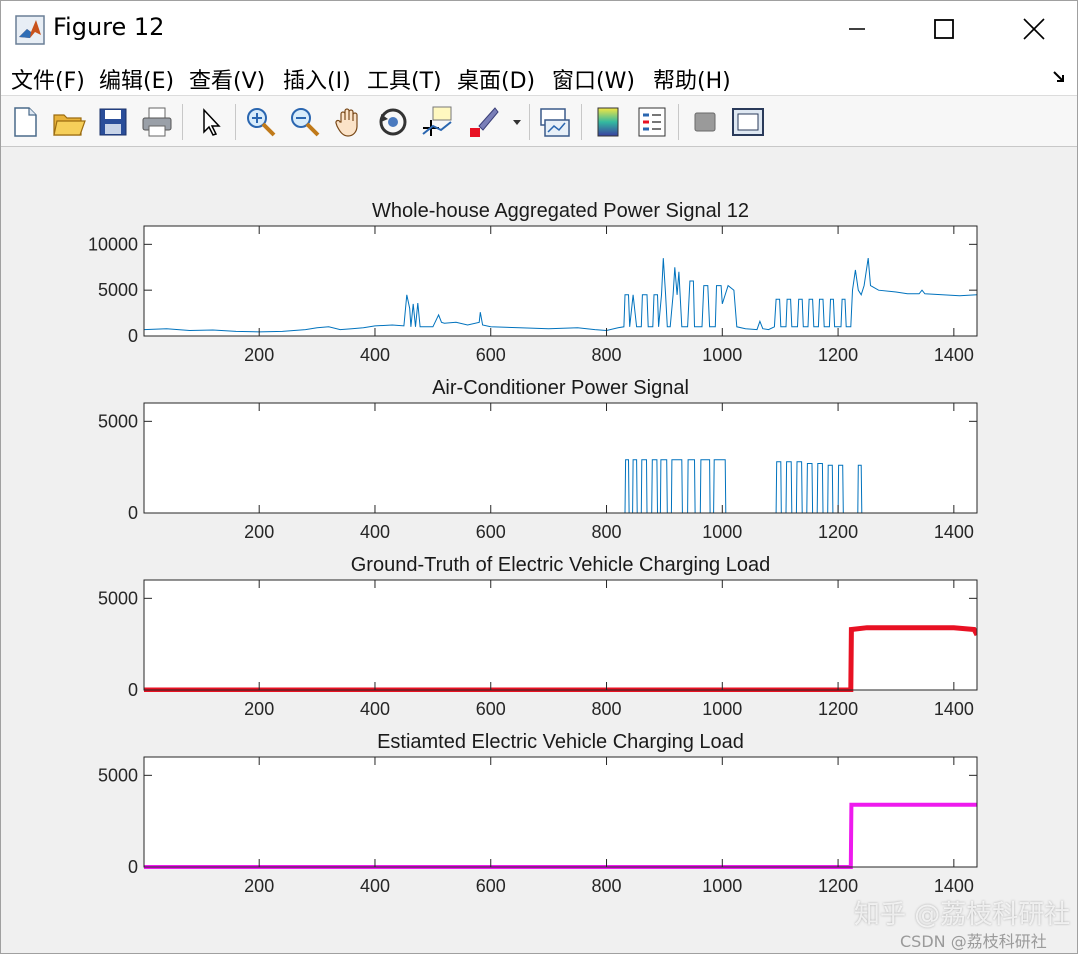 The image size is (1080, 956). I want to click on brush-button, so click(483, 122).